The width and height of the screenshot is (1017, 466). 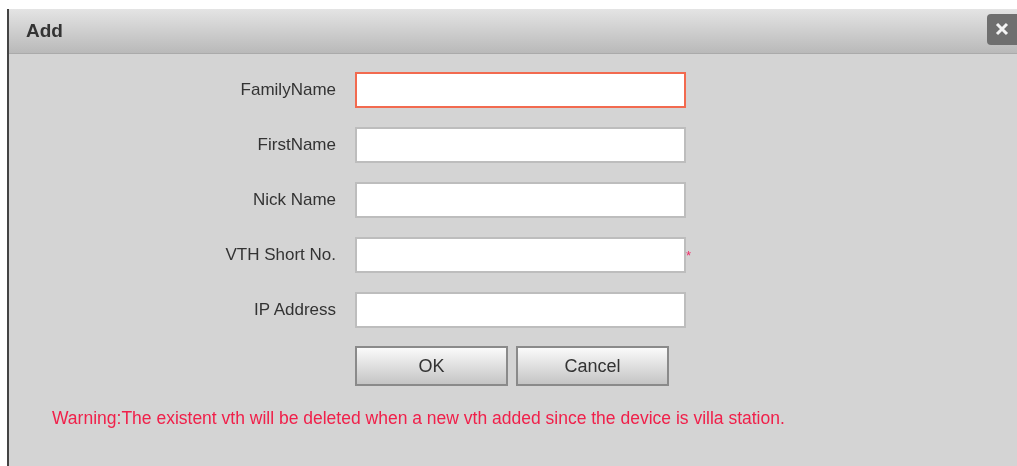 I want to click on required-mark: *, so click(x=689, y=255).